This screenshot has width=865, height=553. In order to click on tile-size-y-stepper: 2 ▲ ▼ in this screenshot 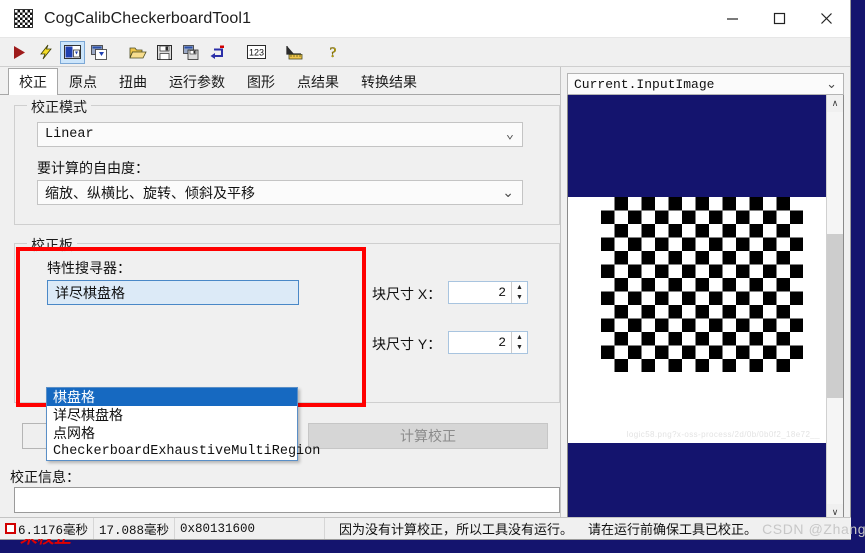, I will do `click(488, 342)`.